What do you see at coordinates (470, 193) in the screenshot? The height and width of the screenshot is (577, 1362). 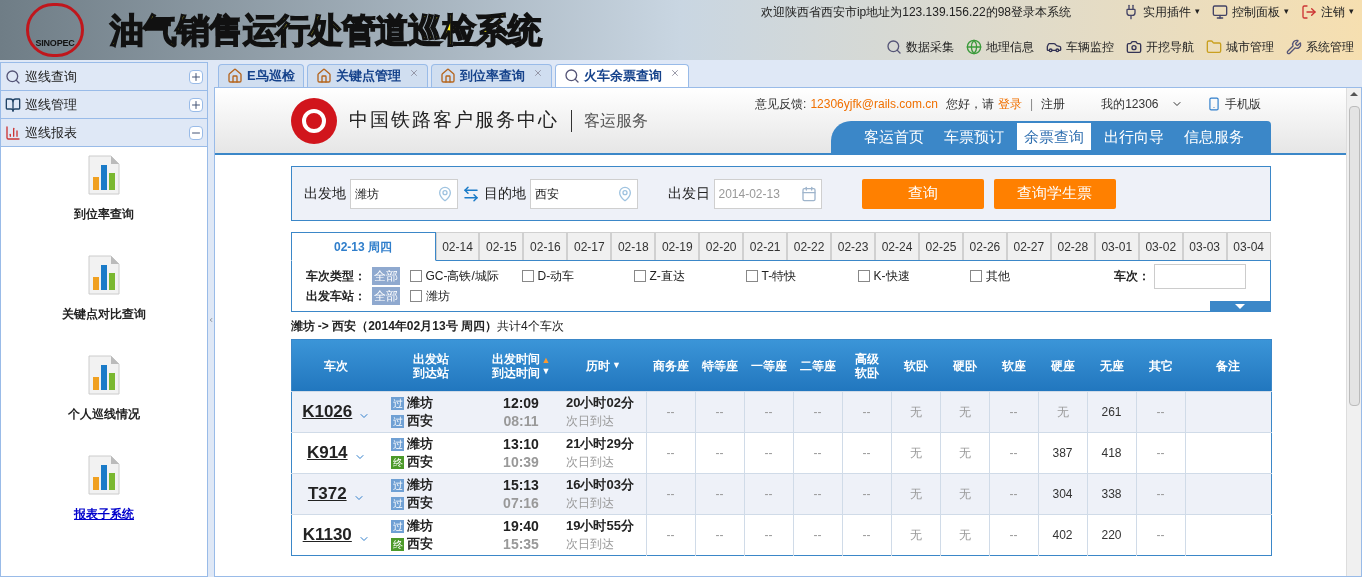 I see `swap-icon` at bounding box center [470, 193].